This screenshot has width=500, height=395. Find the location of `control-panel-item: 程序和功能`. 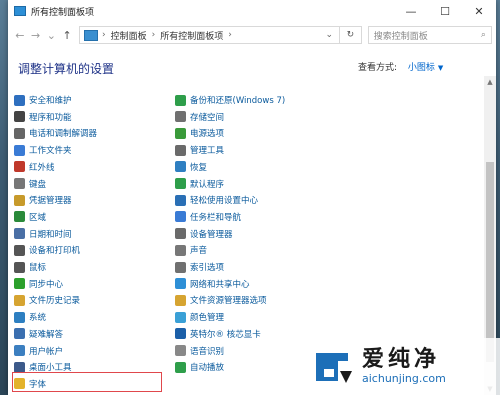

control-panel-item: 程序和功能 is located at coordinates (43, 117).